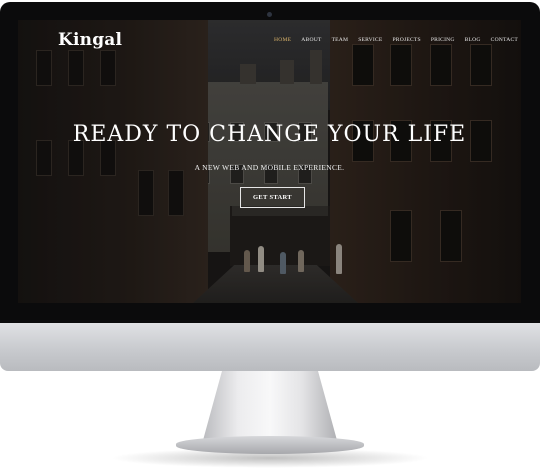 The height and width of the screenshot is (470, 540). Describe the element at coordinates (270, 406) in the screenshot. I see `monitor-stand` at that location.